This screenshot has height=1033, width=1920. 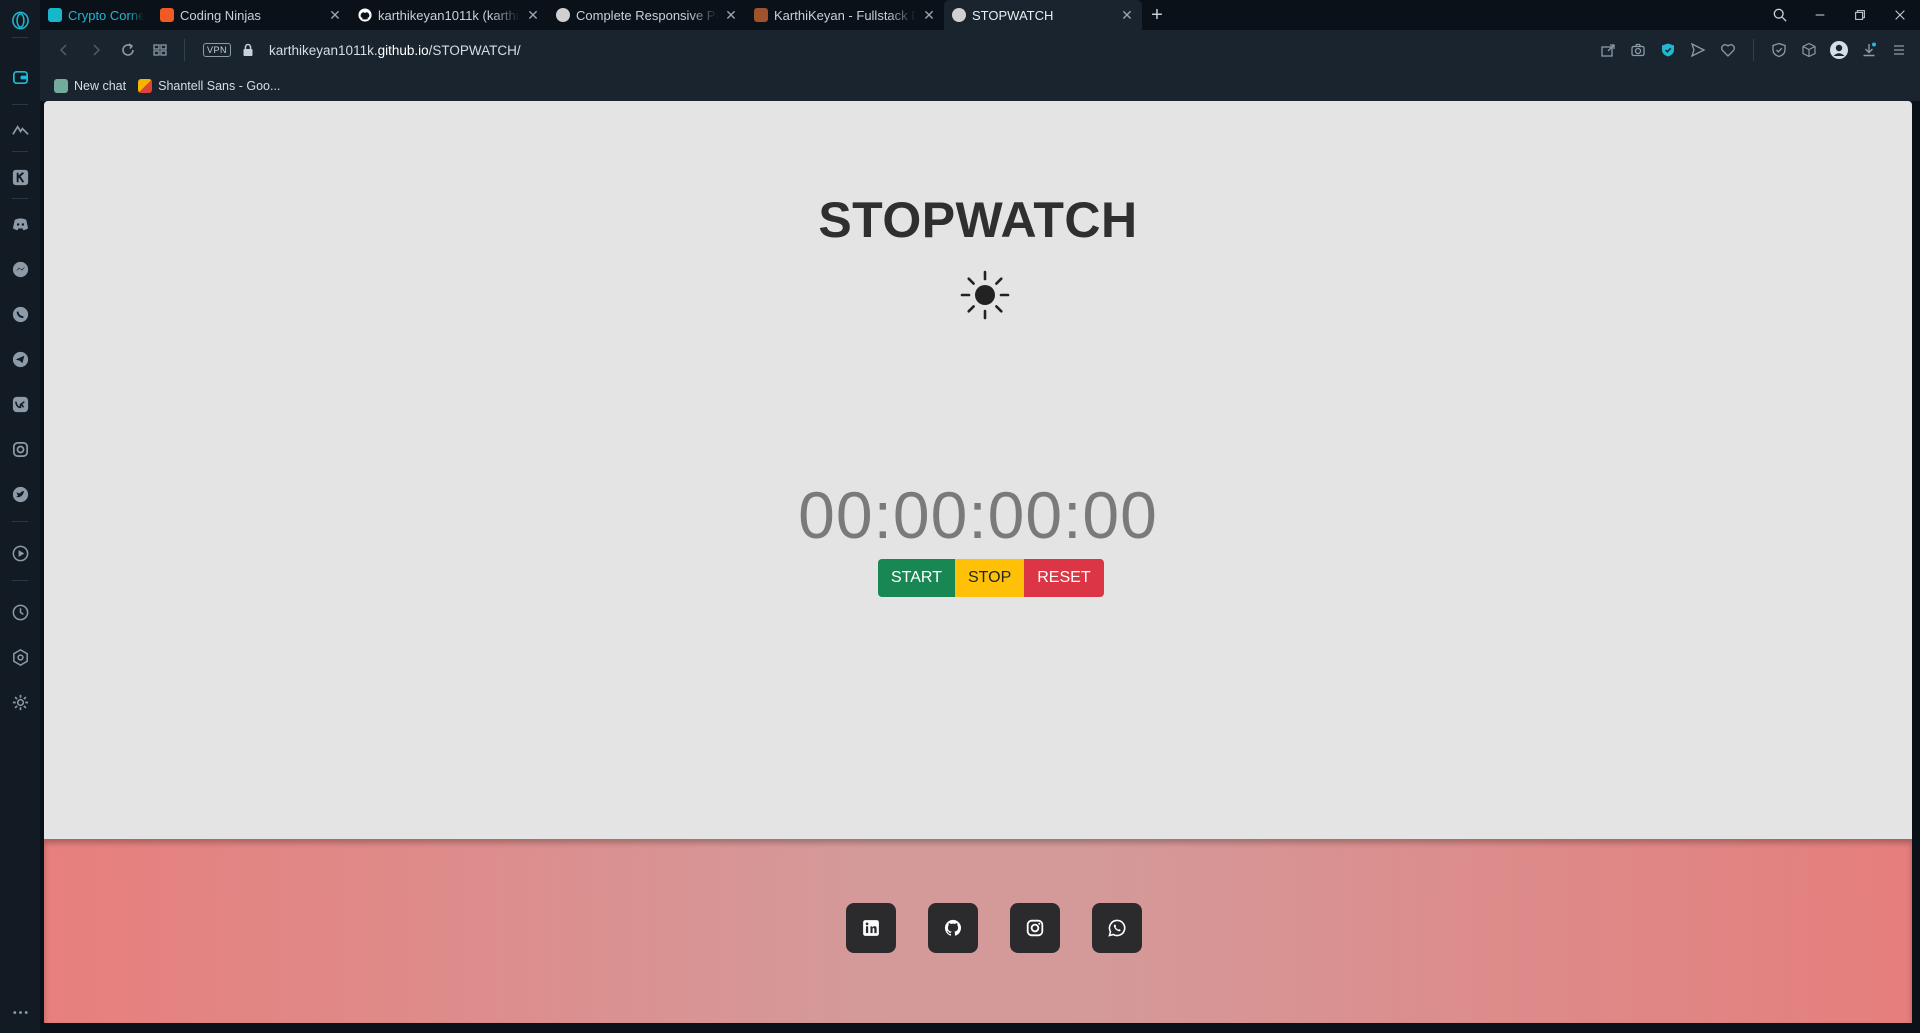 I want to click on whatsapp-icon, so click(x=1117, y=928).